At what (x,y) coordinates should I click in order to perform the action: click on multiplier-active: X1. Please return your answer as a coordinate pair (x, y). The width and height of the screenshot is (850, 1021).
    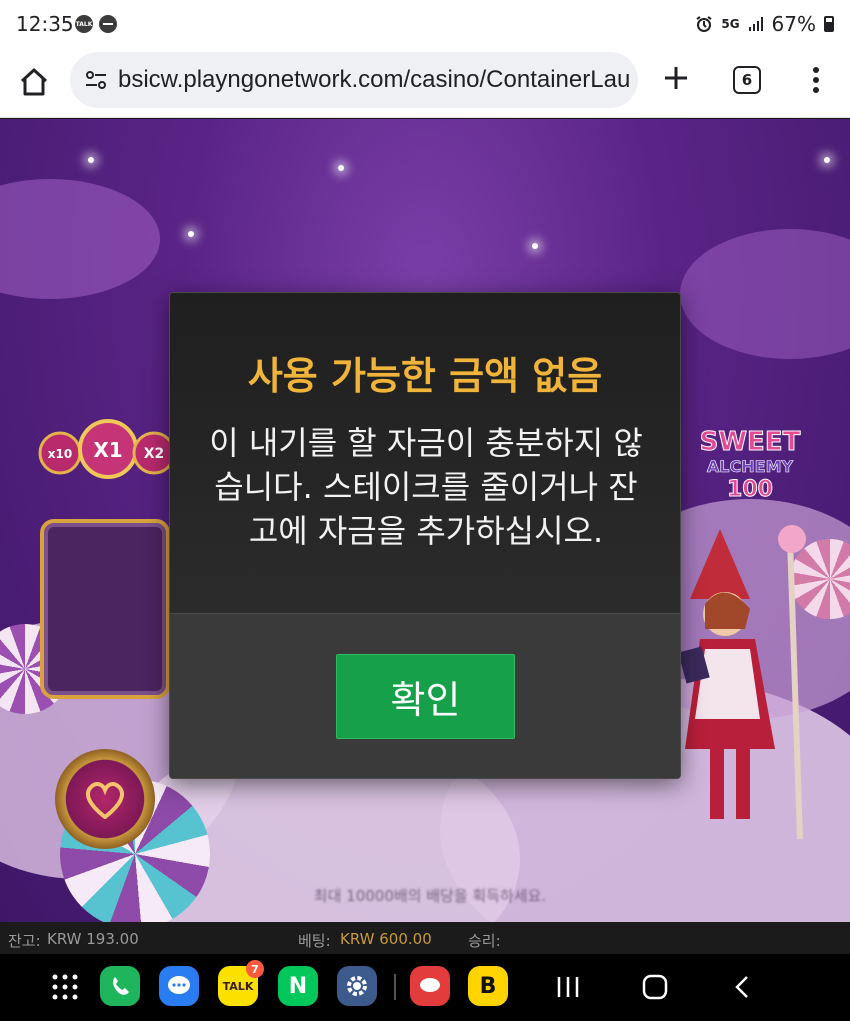
    Looking at the image, I should click on (107, 450).